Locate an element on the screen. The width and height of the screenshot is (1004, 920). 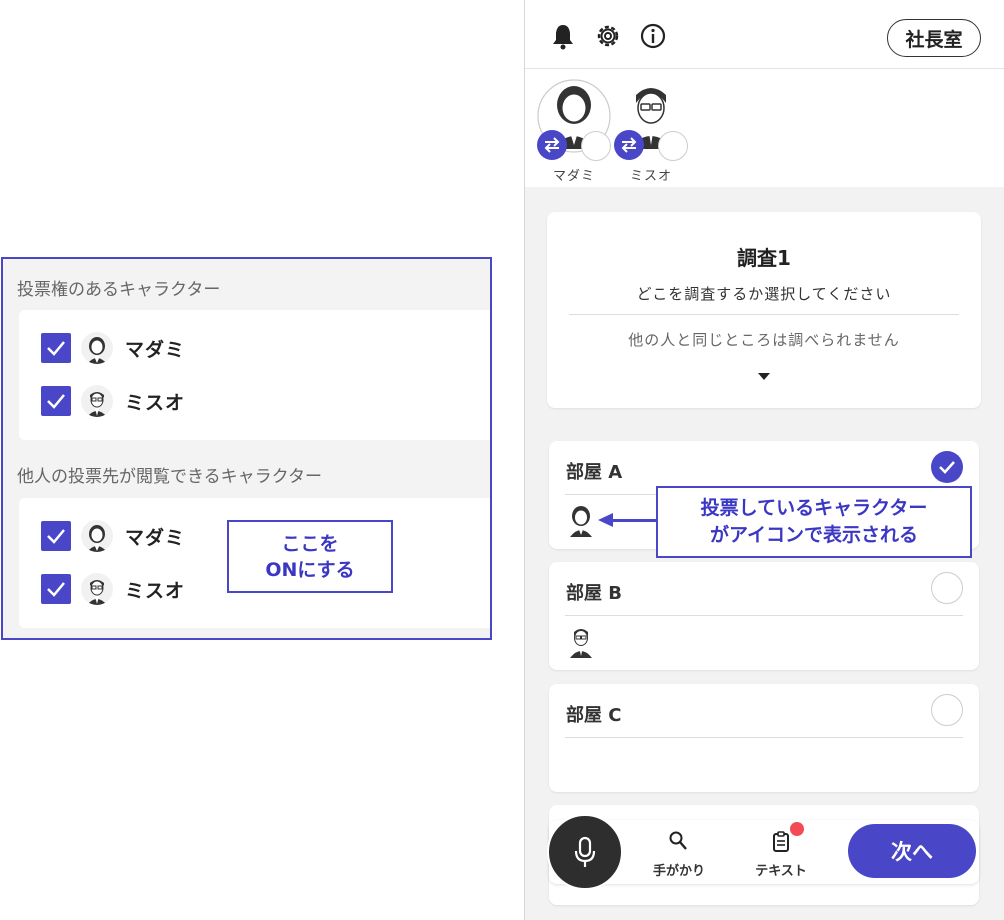
voting-row-misuo: ミスオ is located at coordinates (113, 401).